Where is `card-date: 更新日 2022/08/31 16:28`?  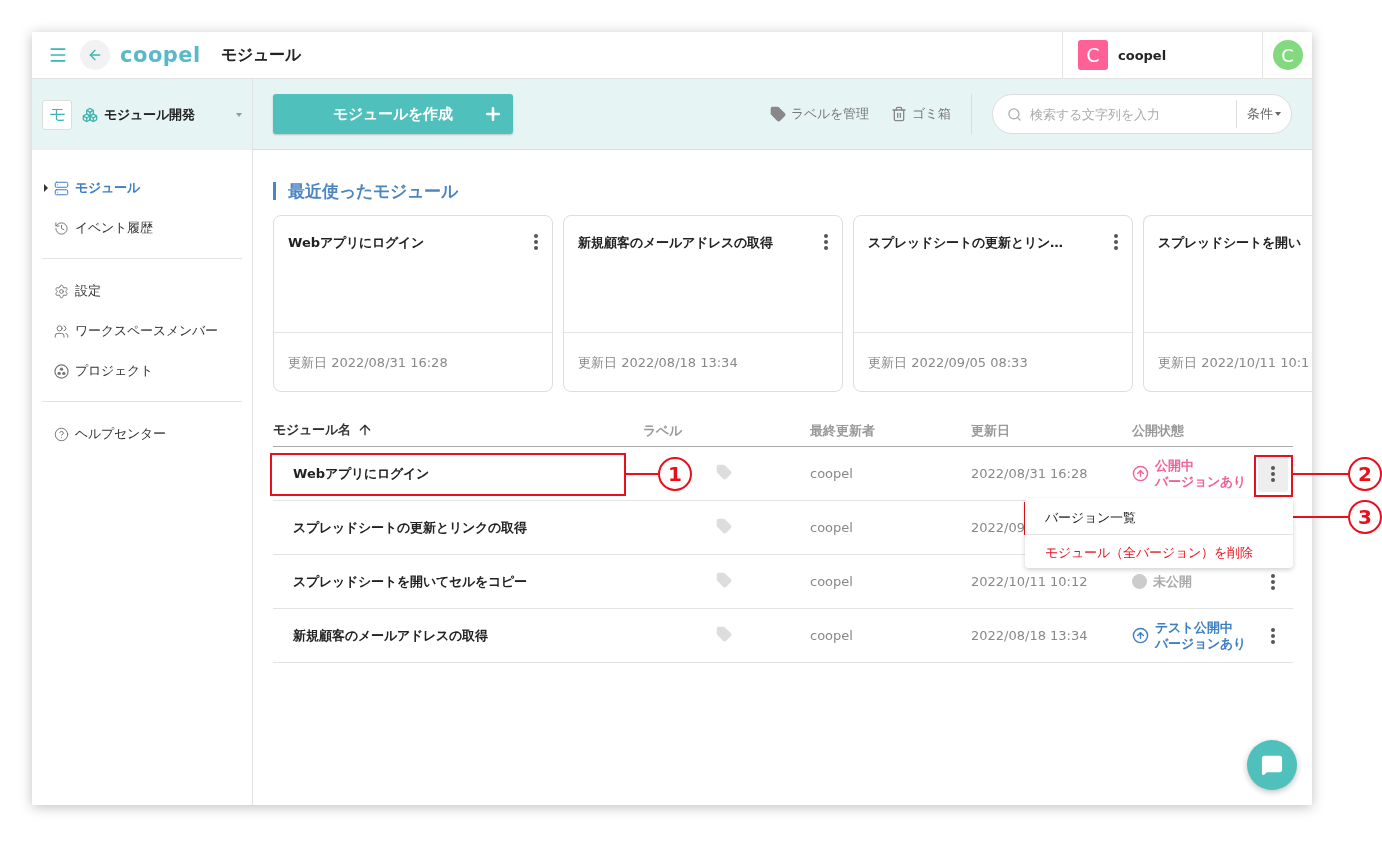
card-date: 更新日 2022/08/31 16:28 is located at coordinates (368, 363).